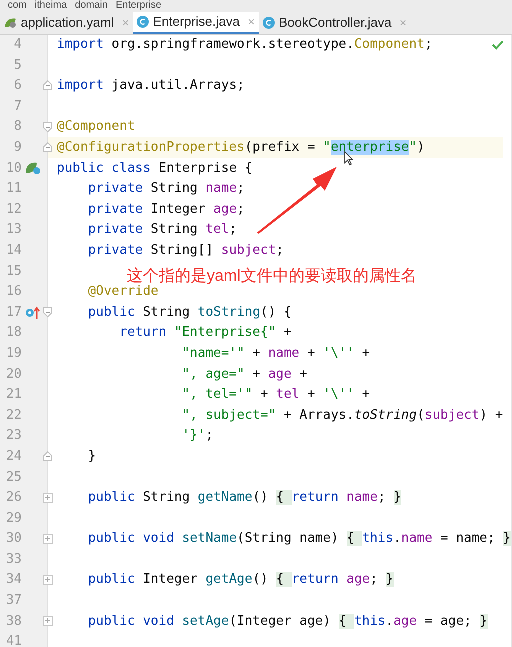  Describe the element at coordinates (272, 275) in the screenshot. I see `annotation-note: 这个指的是yaml文件中的要读取的属性名` at that location.